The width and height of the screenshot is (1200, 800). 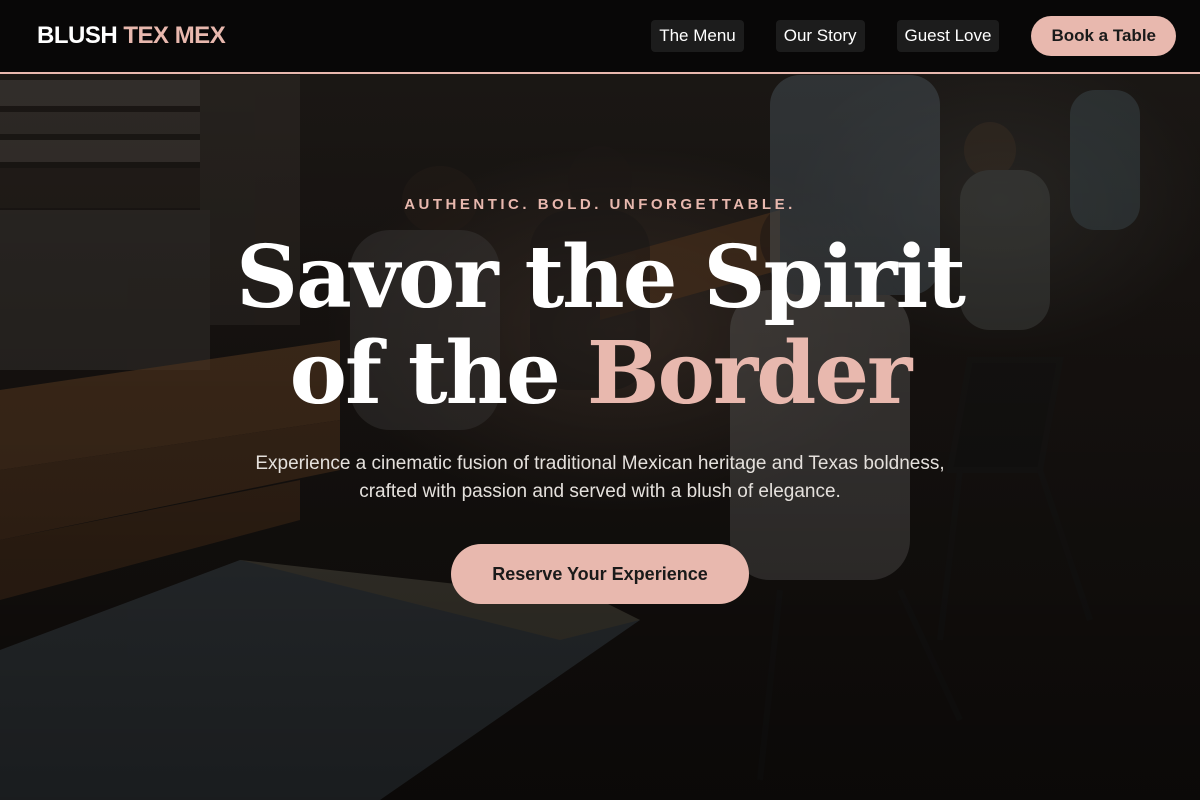 What do you see at coordinates (697, 36) in the screenshot?
I see `nav-link-menu: The Menu` at bounding box center [697, 36].